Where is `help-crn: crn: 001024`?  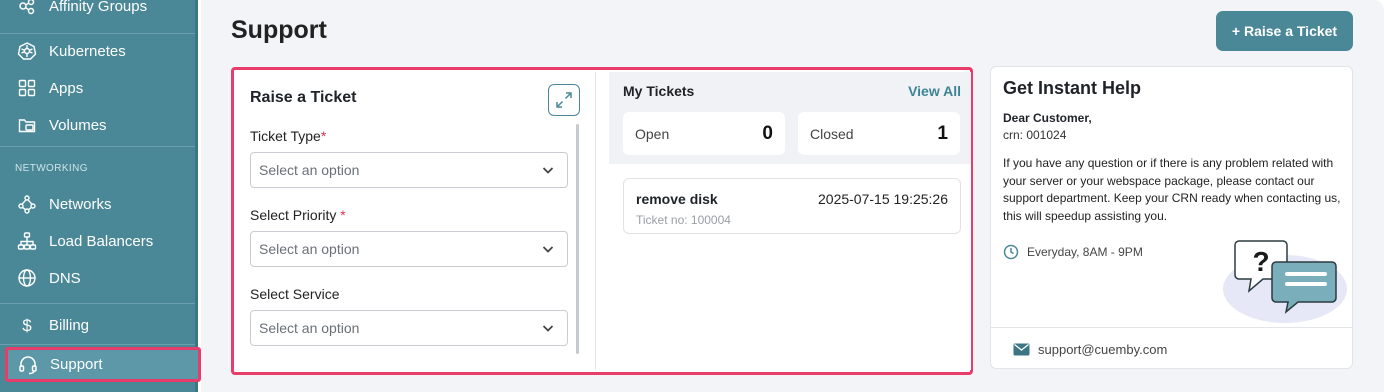 help-crn: crn: 001024 is located at coordinates (1035, 135).